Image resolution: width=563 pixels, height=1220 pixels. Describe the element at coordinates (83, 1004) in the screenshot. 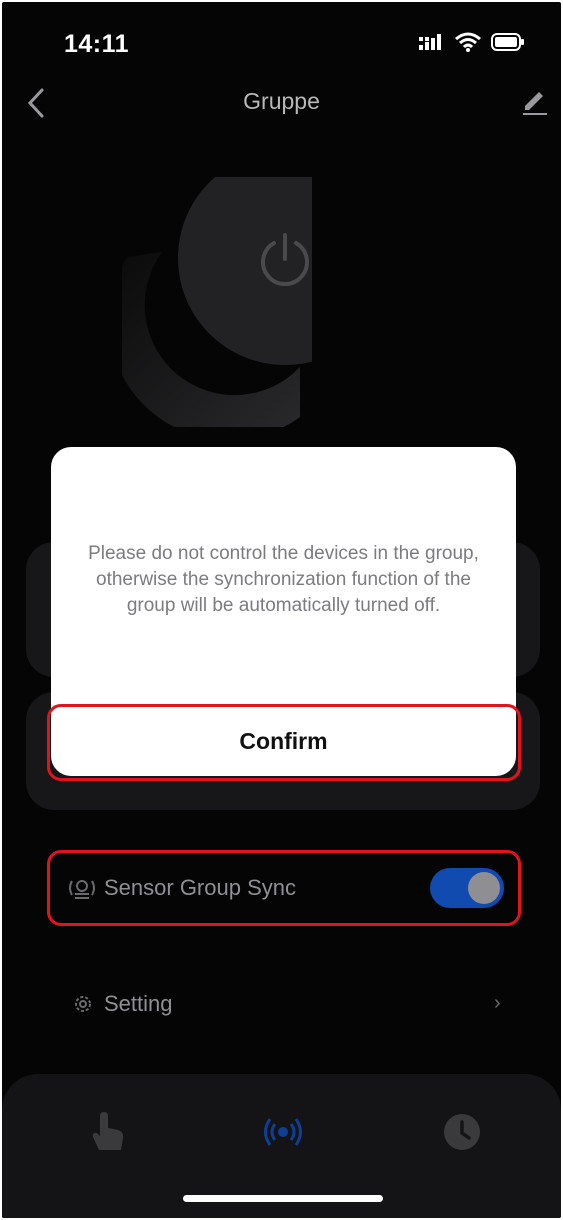

I see `gear-icon` at that location.